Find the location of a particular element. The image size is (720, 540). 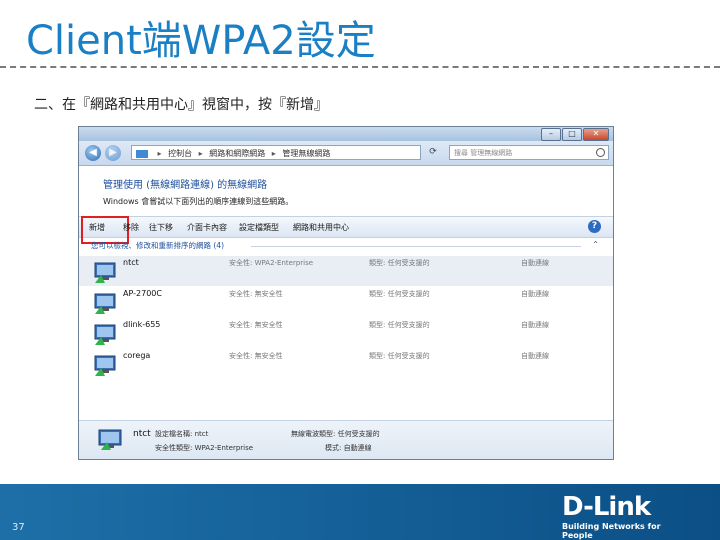

details-network-name: ntct is located at coordinates (142, 434).